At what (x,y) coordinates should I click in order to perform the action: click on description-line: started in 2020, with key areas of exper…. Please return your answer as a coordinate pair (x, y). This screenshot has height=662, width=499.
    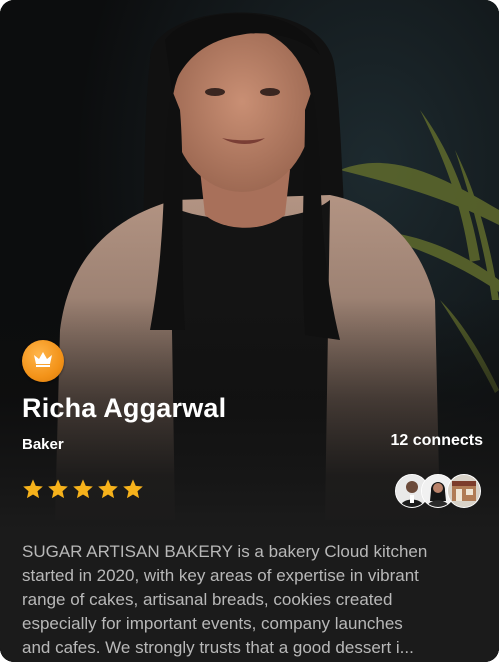
    Looking at the image, I should click on (220, 575).